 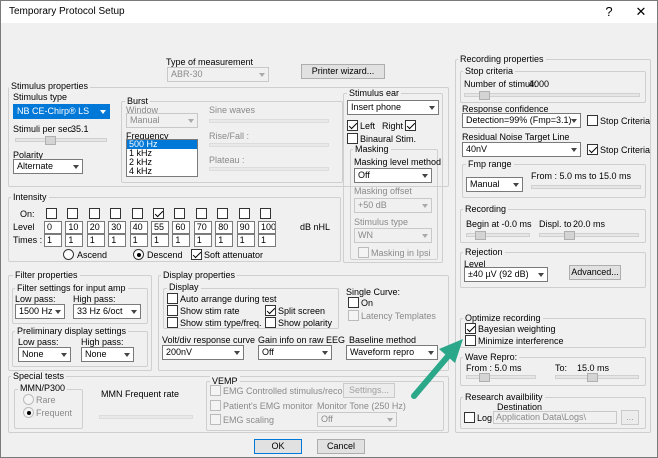 What do you see at coordinates (431, 375) in the screenshot?
I see `annotation-arrow-shaft` at bounding box center [431, 375].